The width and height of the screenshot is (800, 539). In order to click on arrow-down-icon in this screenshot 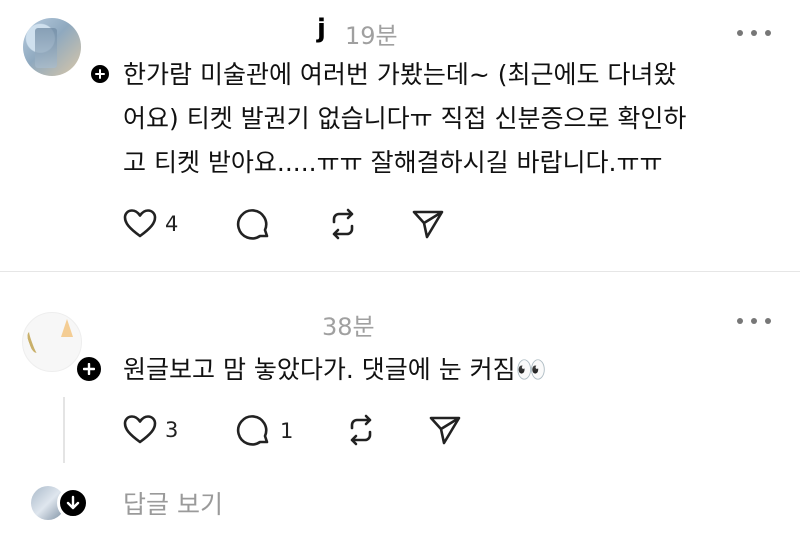, I will do `click(73, 503)`.